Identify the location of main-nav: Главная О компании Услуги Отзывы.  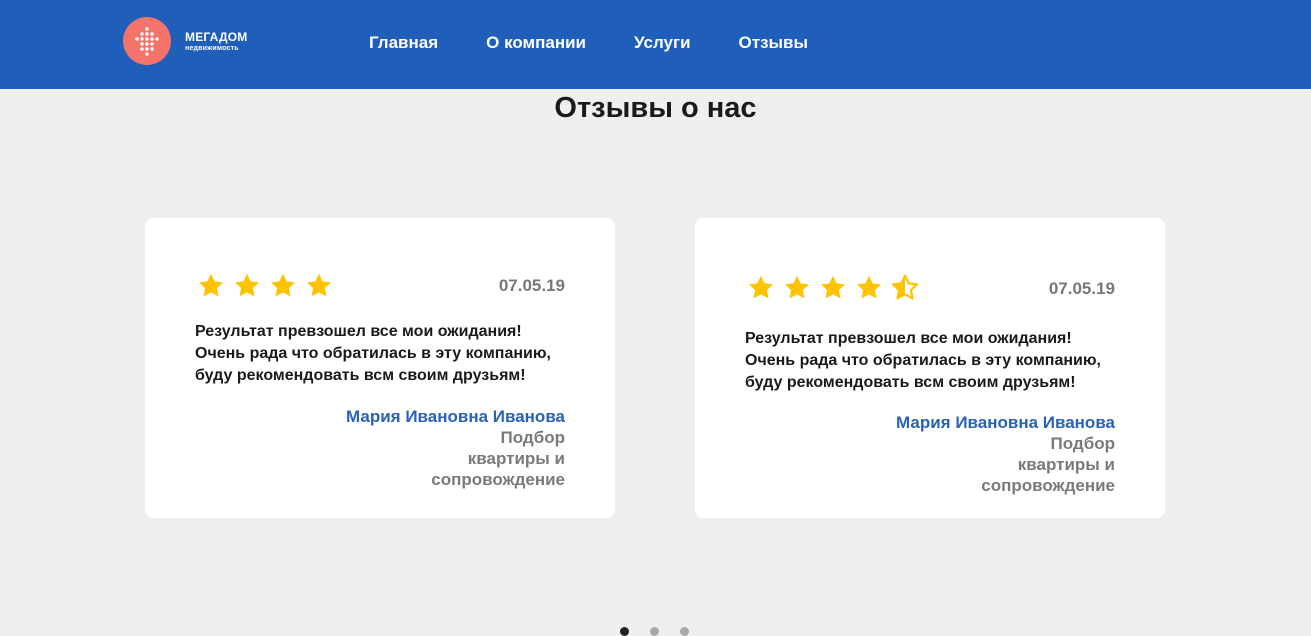
(612, 44).